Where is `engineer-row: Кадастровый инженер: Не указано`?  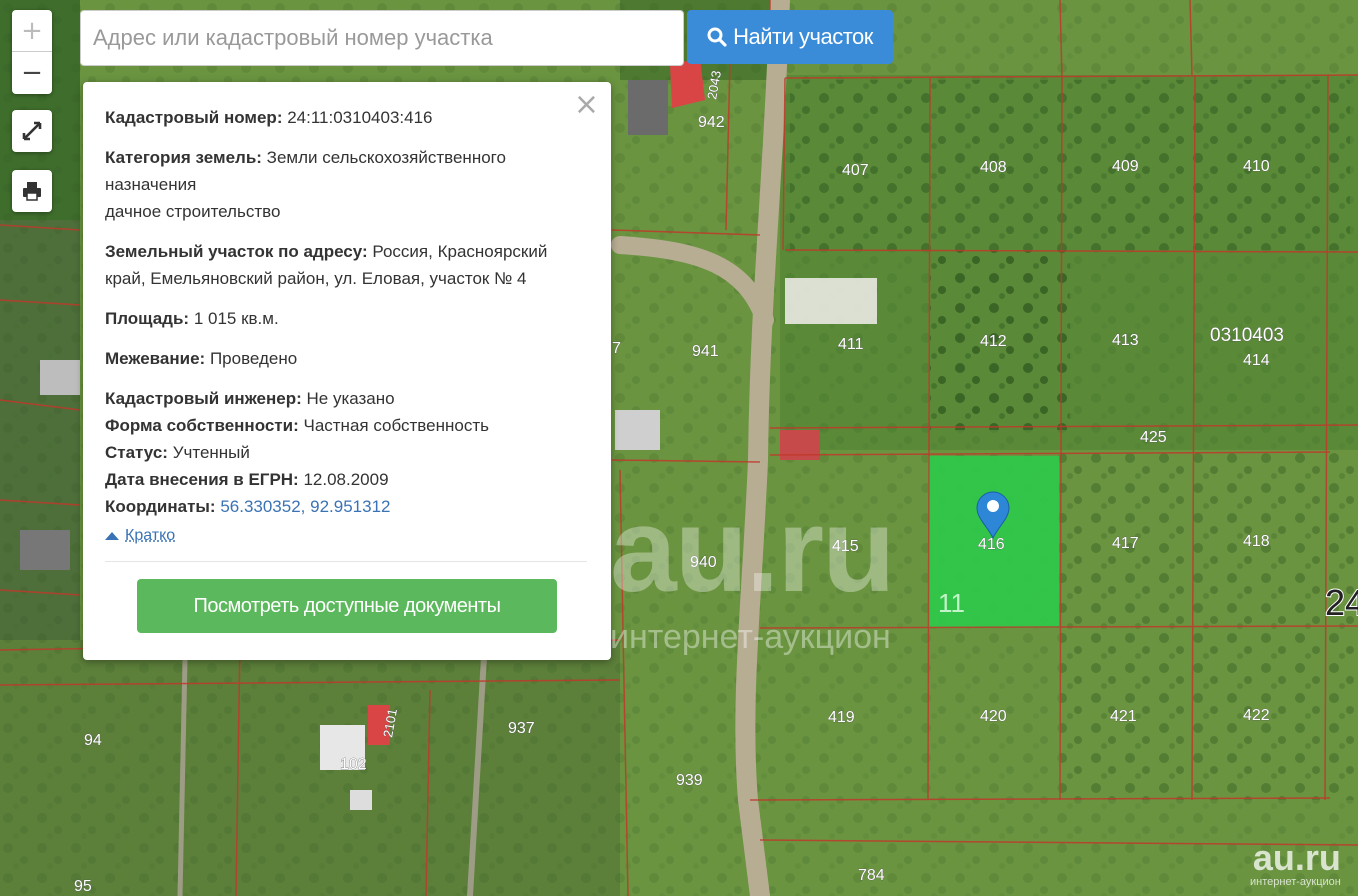
engineer-row: Кадастровый инженер: Не указано is located at coordinates (346, 398).